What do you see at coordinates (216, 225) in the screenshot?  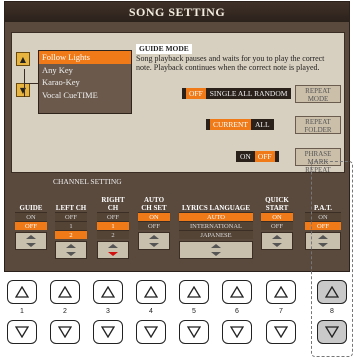 I see `column-value: INTERNATIONAL` at bounding box center [216, 225].